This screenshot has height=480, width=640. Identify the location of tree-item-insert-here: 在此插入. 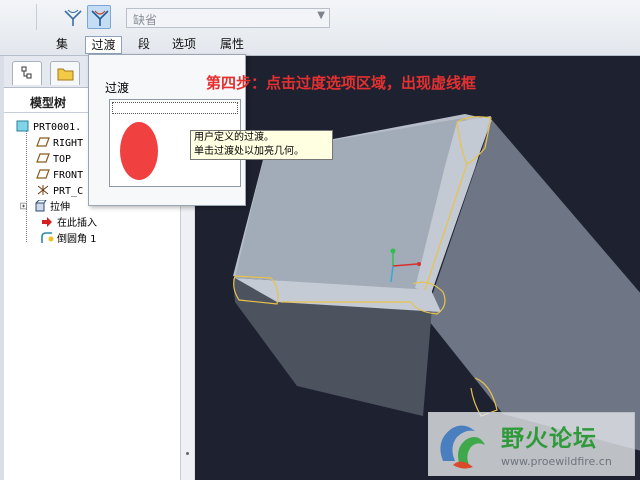
(68, 224).